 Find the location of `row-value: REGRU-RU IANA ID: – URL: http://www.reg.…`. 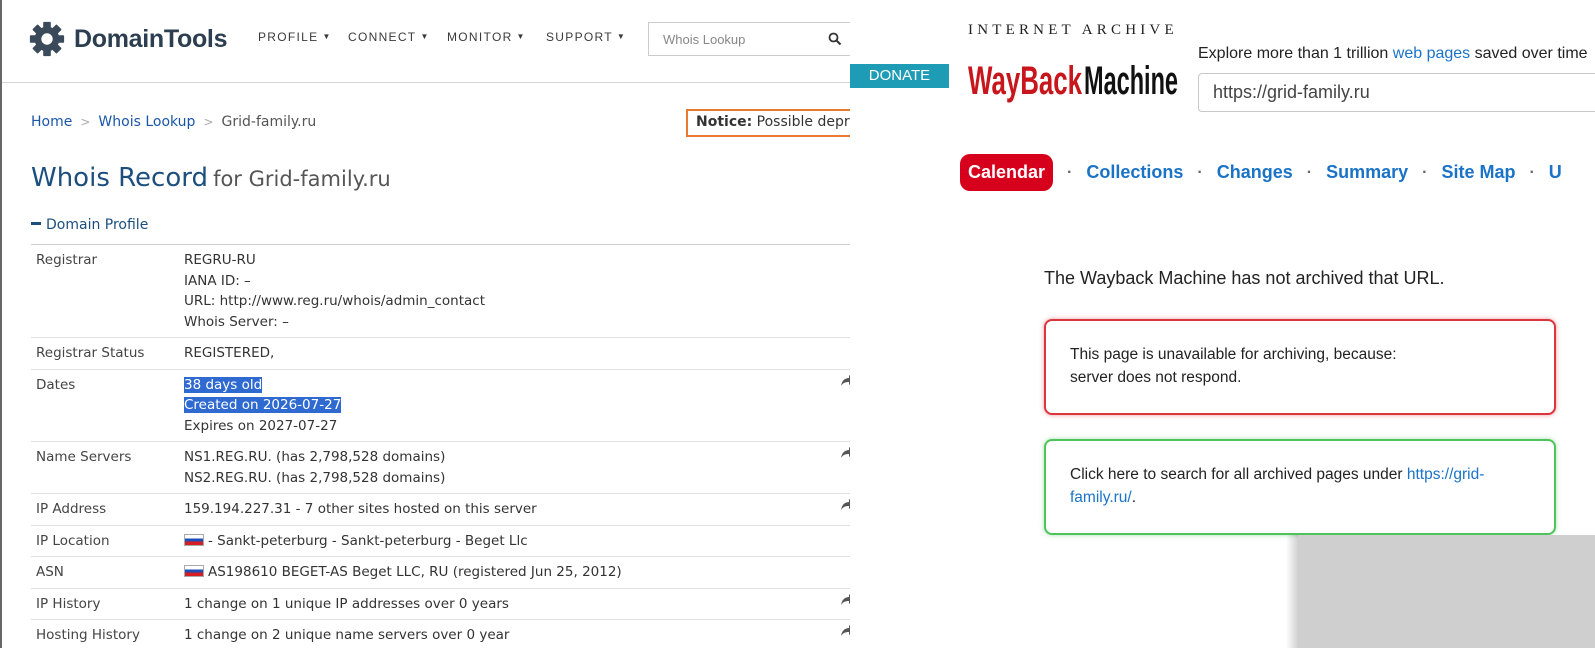

row-value: REGRU-RU IANA ID: – URL: http://www.reg.… is located at coordinates (499, 291).